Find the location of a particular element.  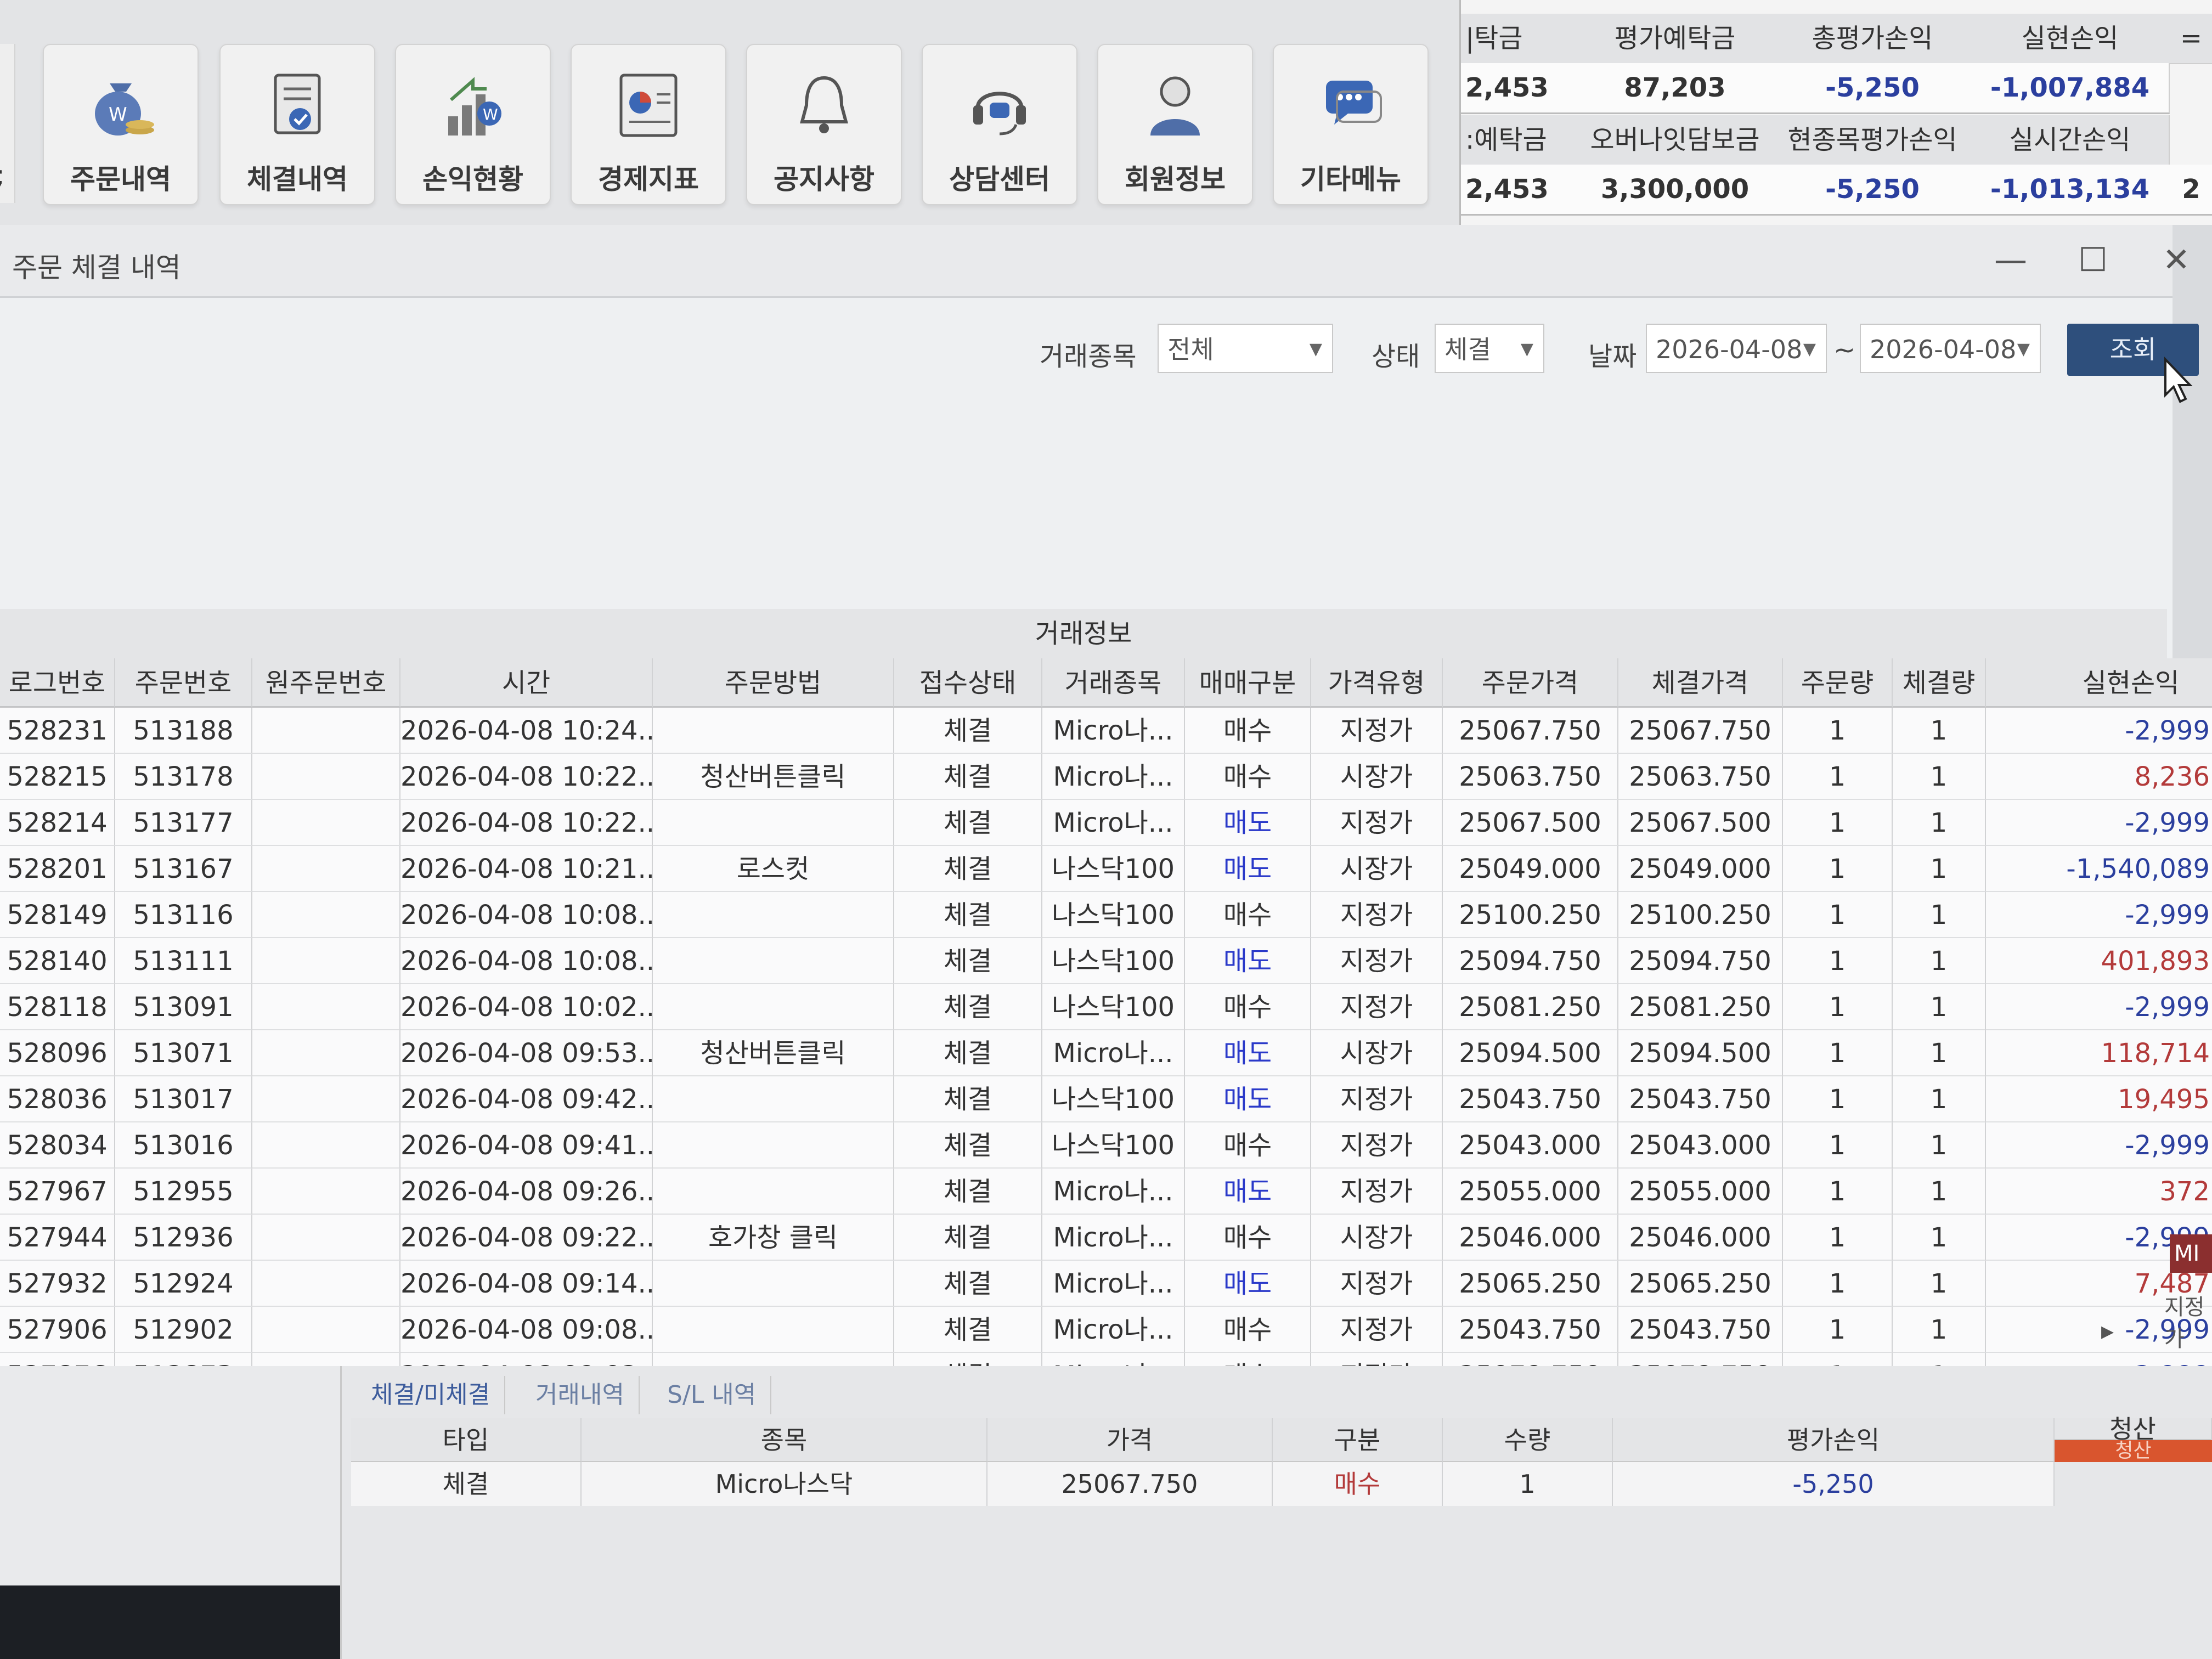

minimize-button: — is located at coordinates (2011, 260).